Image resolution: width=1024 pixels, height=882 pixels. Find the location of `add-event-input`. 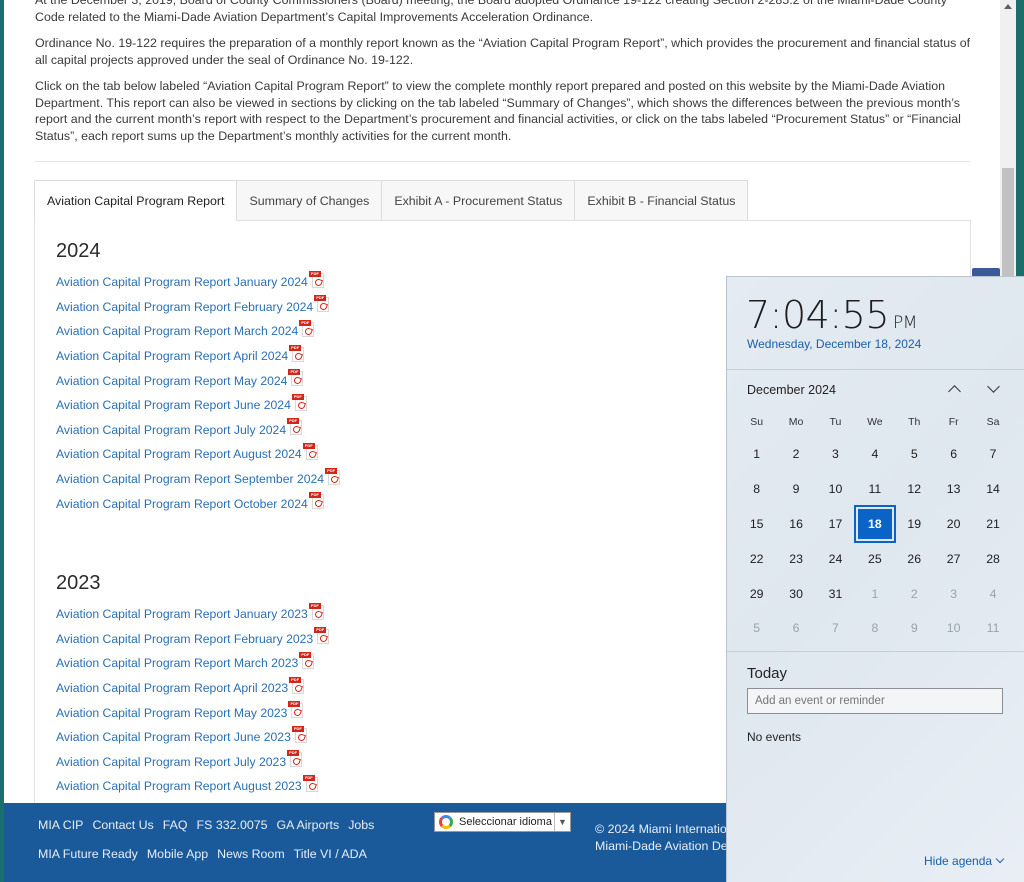

add-event-input is located at coordinates (875, 701).